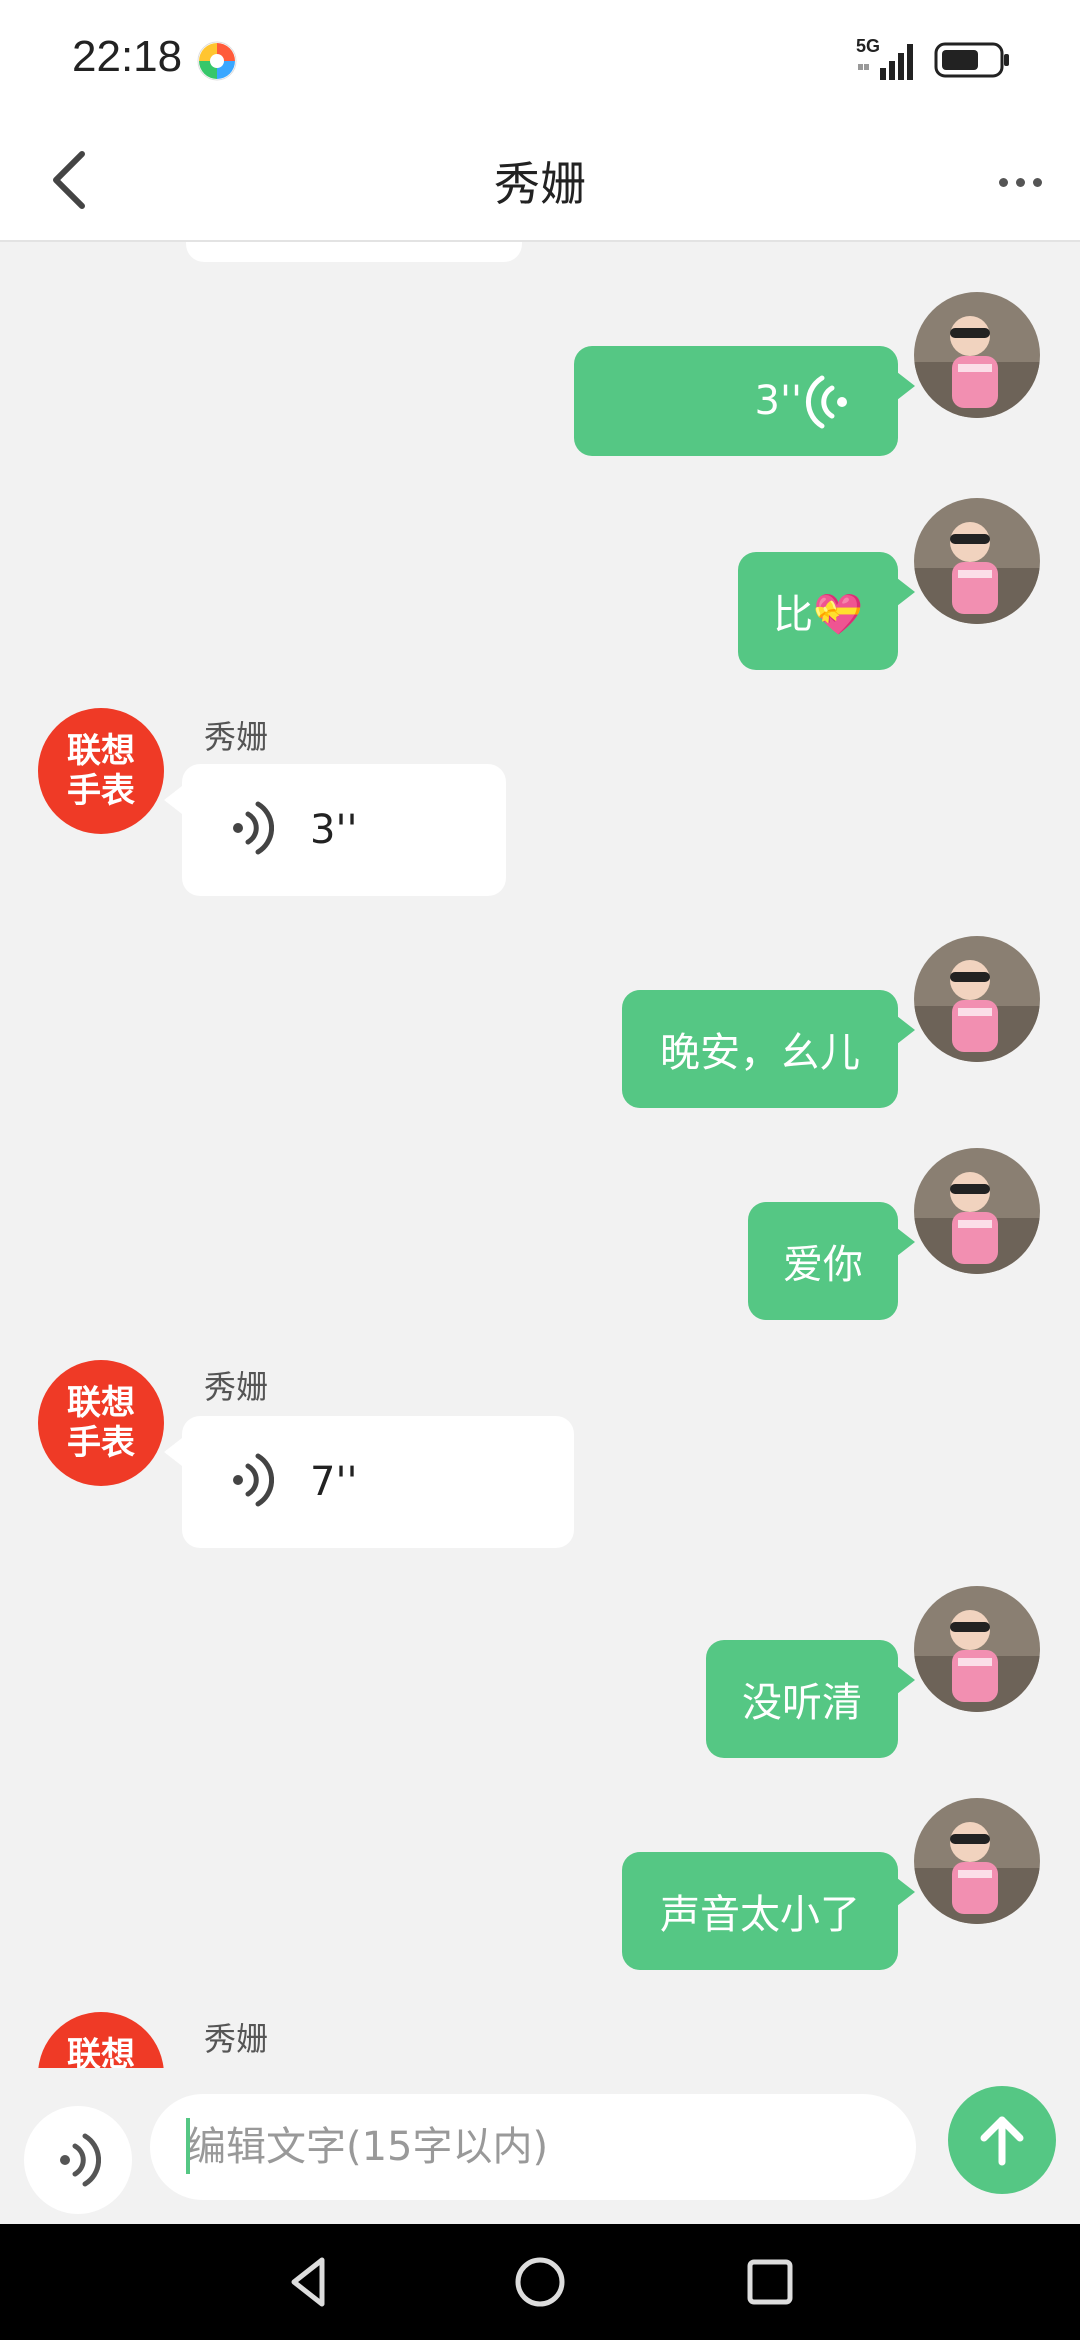 The image size is (1080, 2340). I want to click on send-button, so click(1002, 2140).